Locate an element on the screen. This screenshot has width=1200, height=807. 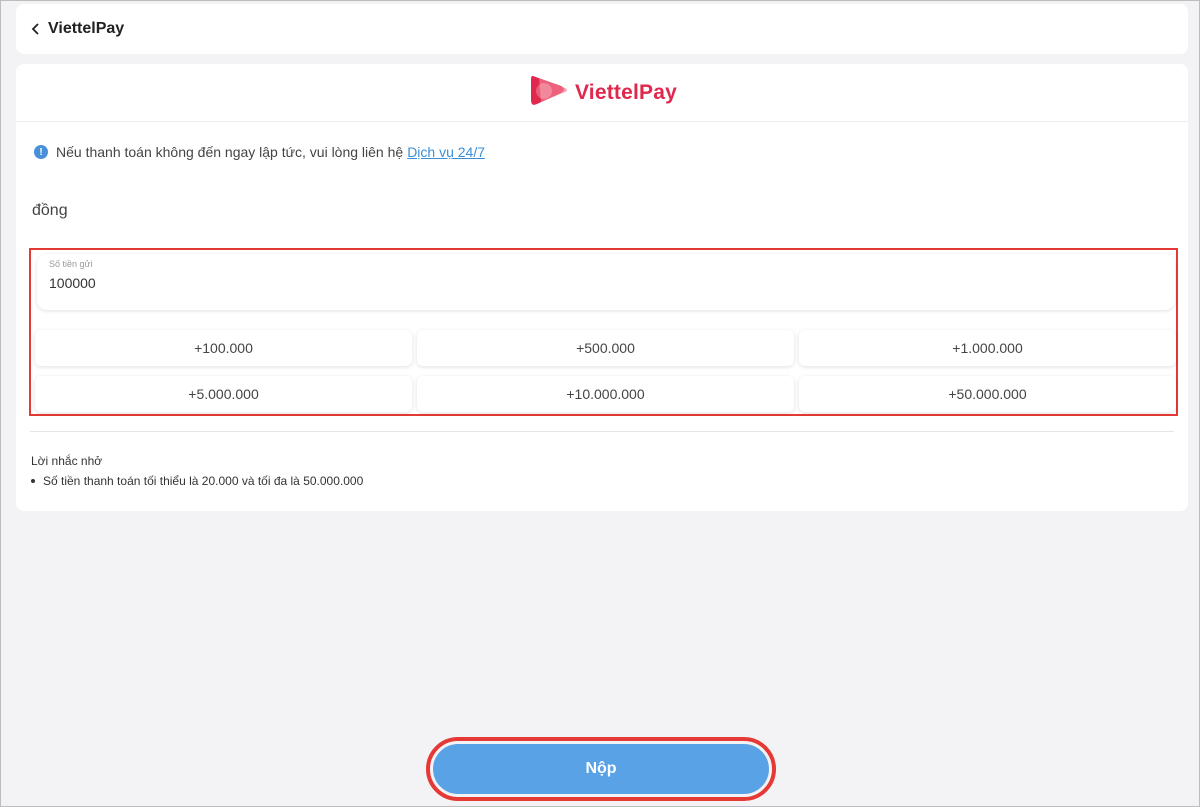
logo-card: ViettelPay is located at coordinates (602, 93).